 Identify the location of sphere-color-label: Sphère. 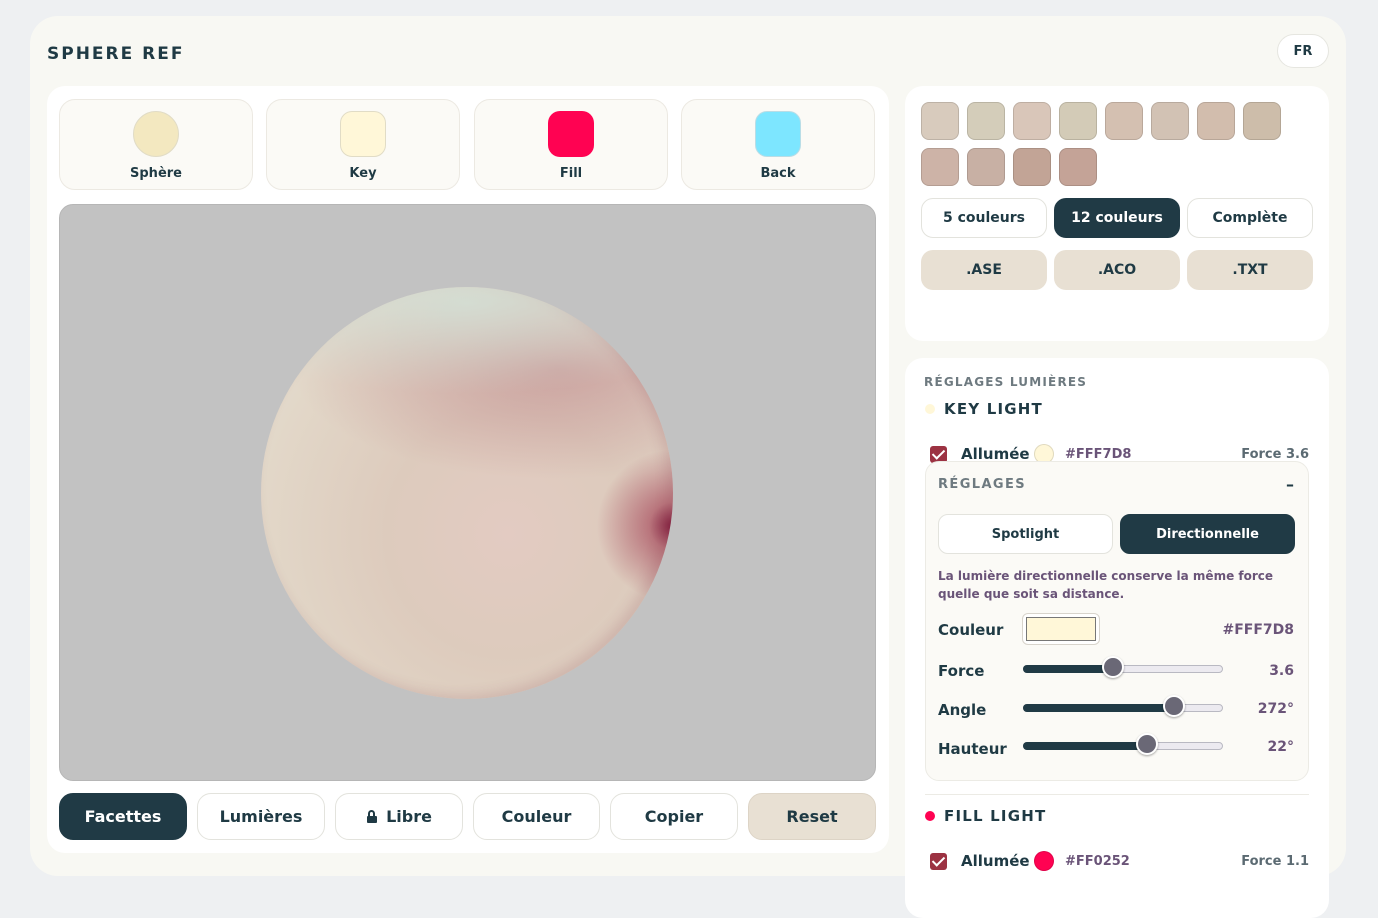
(156, 173).